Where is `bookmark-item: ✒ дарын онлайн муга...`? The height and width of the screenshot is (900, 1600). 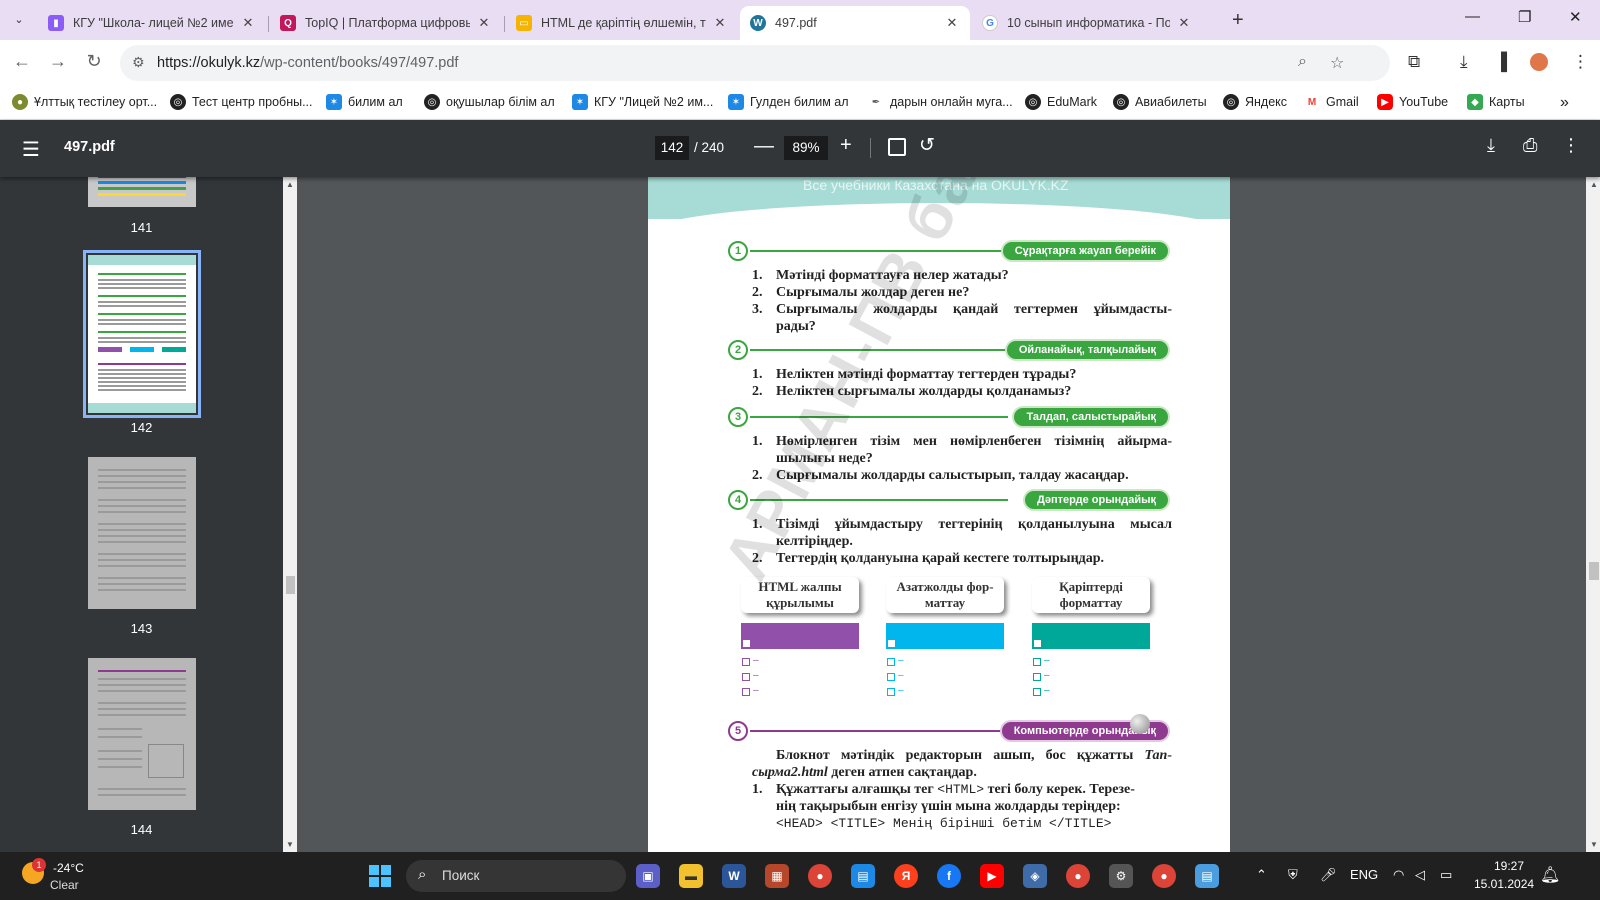
bookmark-item: ✒ дарын онлайн муга... is located at coordinates (940, 102).